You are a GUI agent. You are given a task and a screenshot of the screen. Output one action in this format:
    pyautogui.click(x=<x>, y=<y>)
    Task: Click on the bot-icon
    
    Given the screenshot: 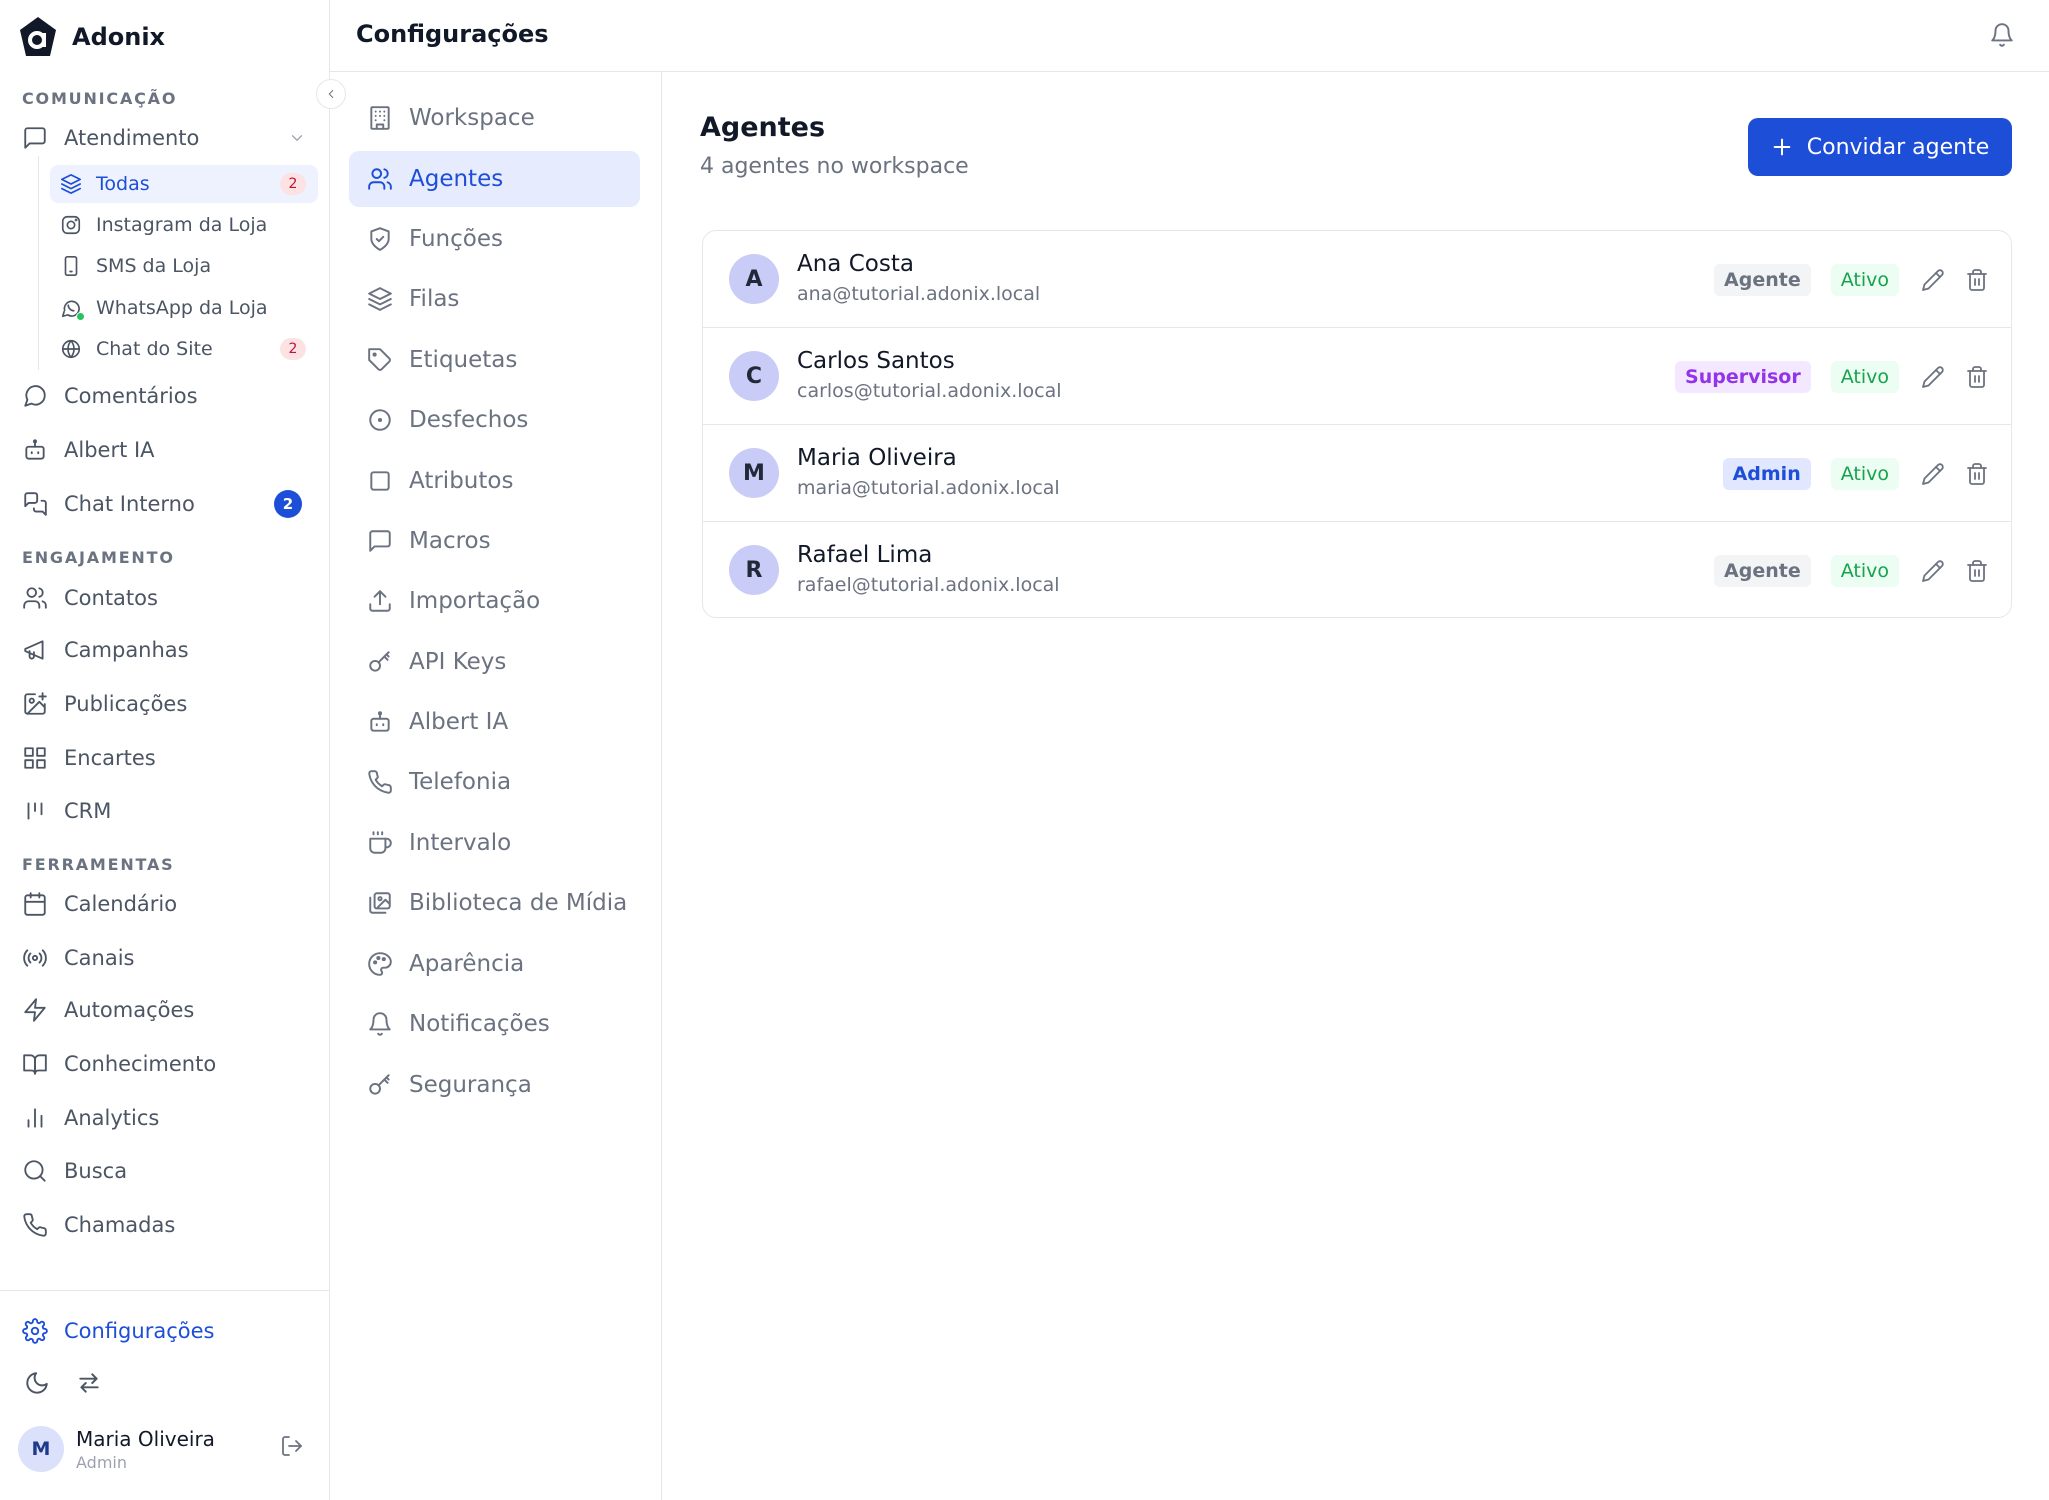 What is the action you would take?
    pyautogui.click(x=380, y=722)
    